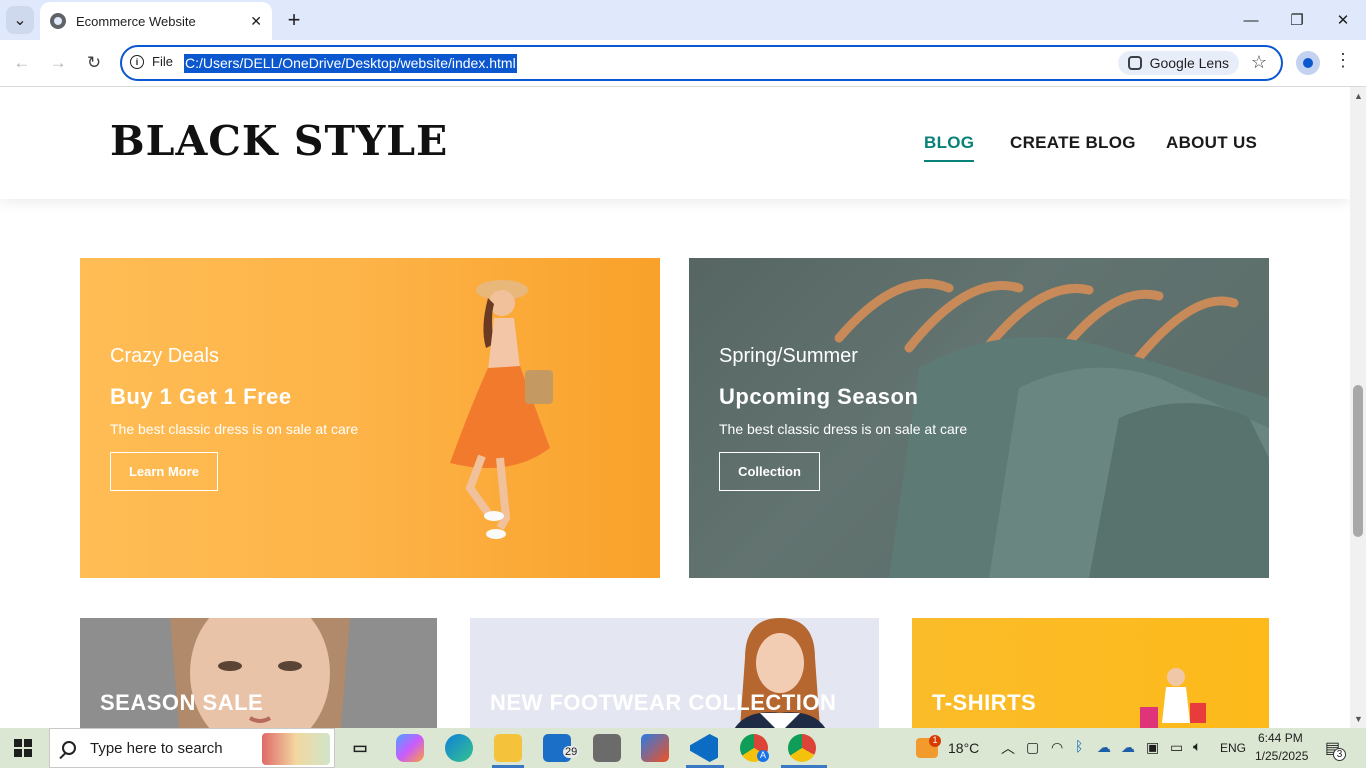  Describe the element at coordinates (704, 748) in the screenshot. I see `vscode-icon` at that location.